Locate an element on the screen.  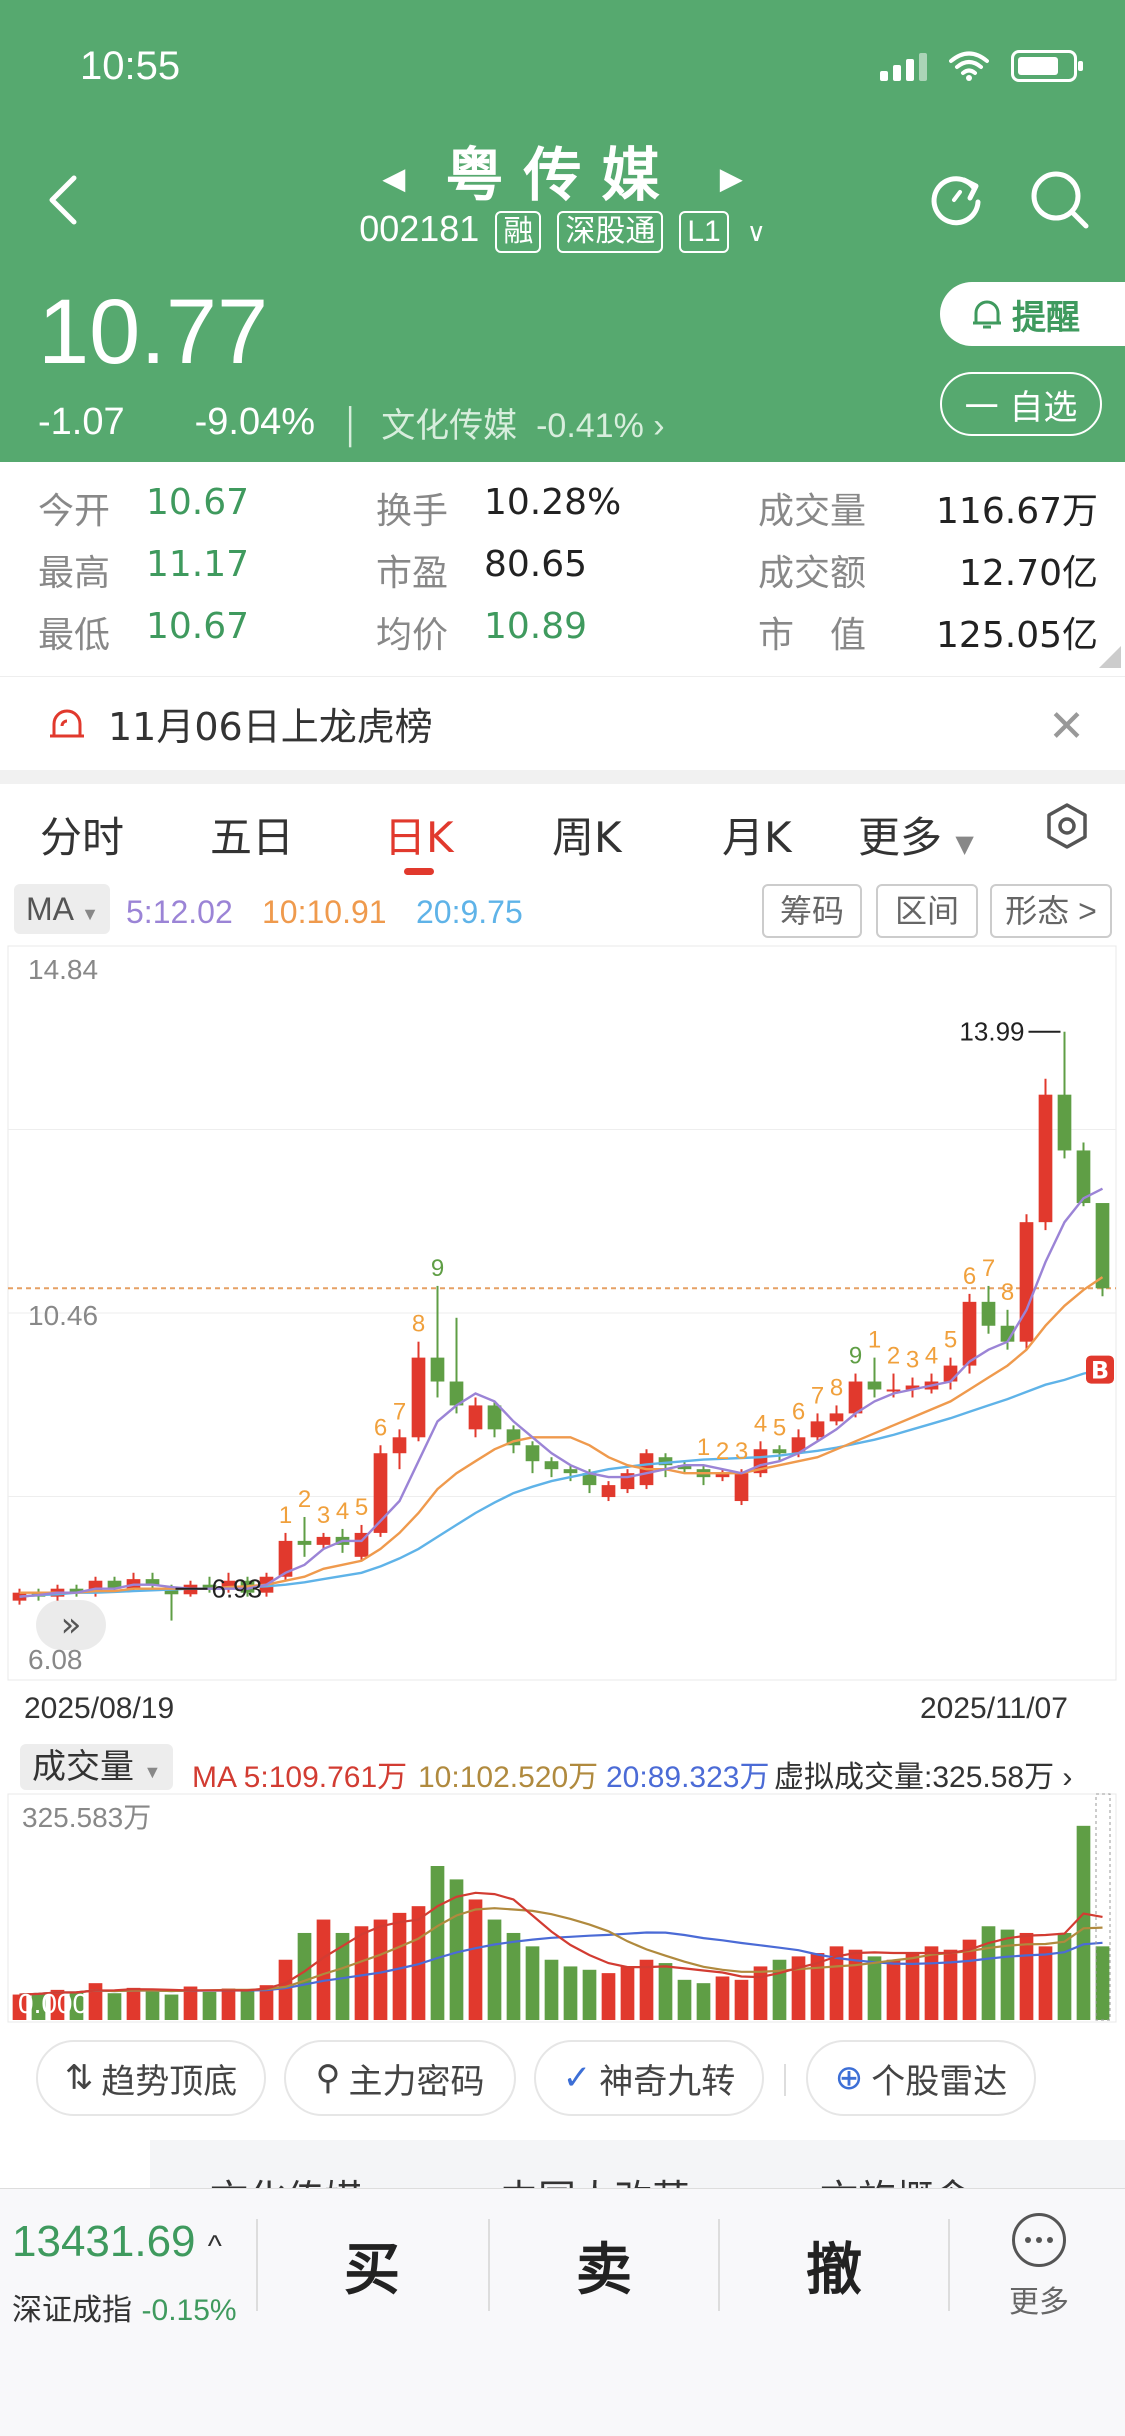
peek-item: 中国人改革 is located at coordinates (595, 2178).